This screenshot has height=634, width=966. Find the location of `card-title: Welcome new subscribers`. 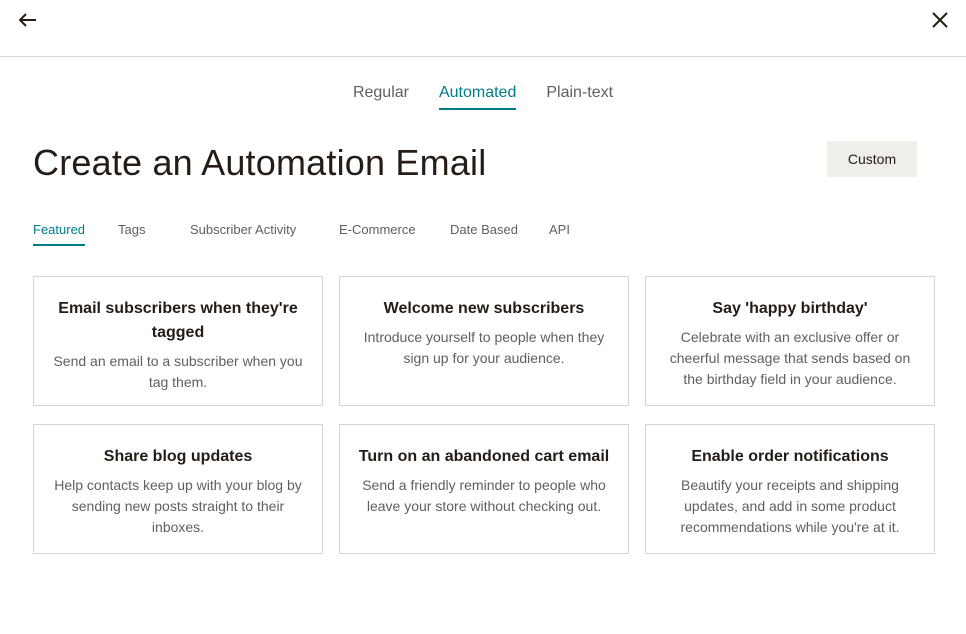

card-title: Welcome new subscribers is located at coordinates (484, 308).